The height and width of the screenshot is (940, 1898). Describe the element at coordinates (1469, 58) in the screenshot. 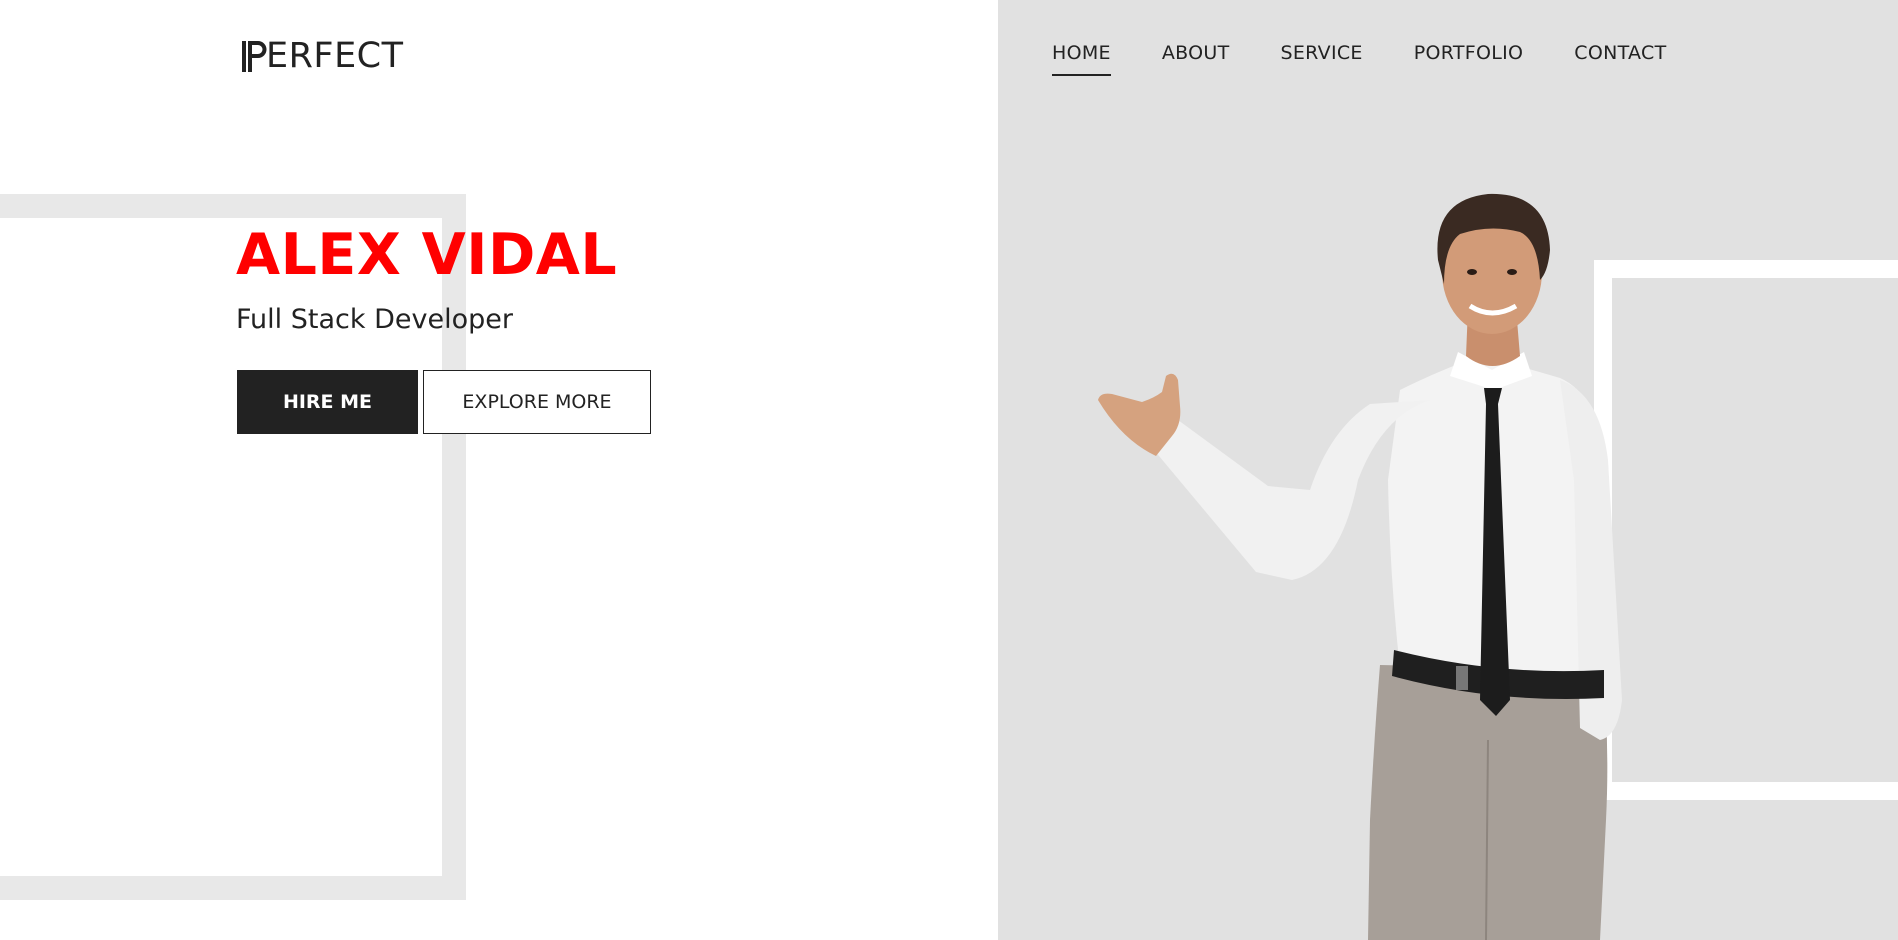

I see `nav-item-portfolio: PORTFOLIO` at that location.